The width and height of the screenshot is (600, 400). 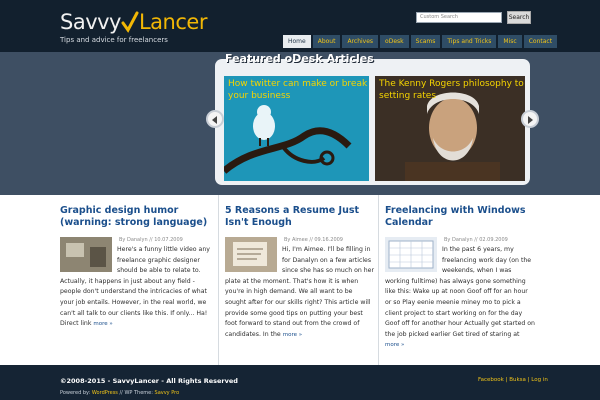 I want to click on arrow-right-icon, so click(x=530, y=120).